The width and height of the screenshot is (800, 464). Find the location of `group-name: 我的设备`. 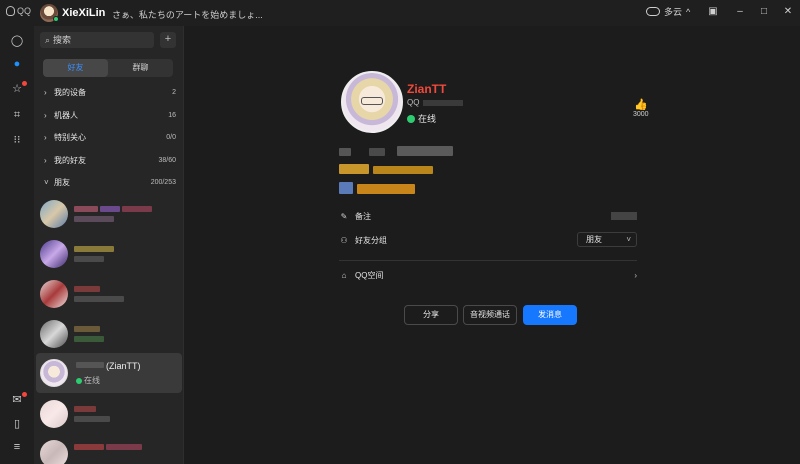

group-name: 我的设备 is located at coordinates (70, 92).